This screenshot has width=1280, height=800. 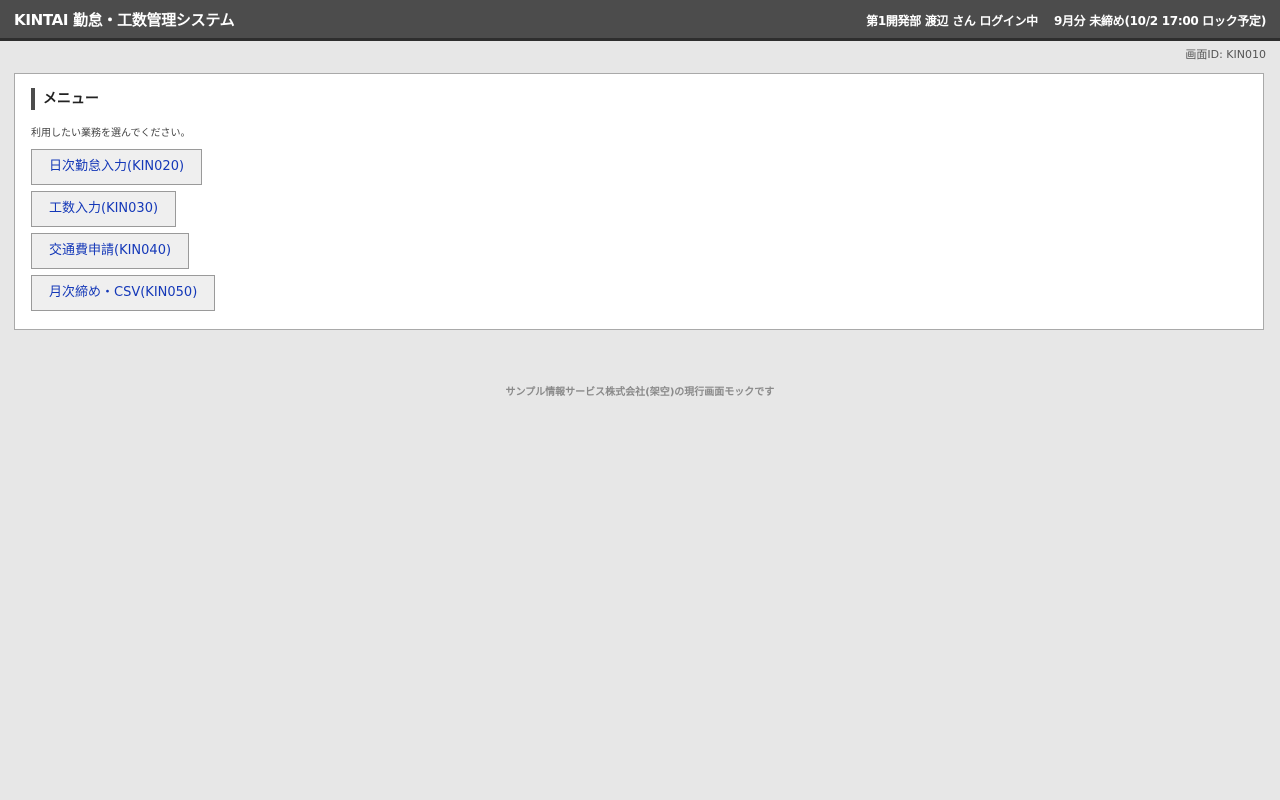 I want to click on work-hours-button: 工数入力(KIN030), so click(x=104, y=209).